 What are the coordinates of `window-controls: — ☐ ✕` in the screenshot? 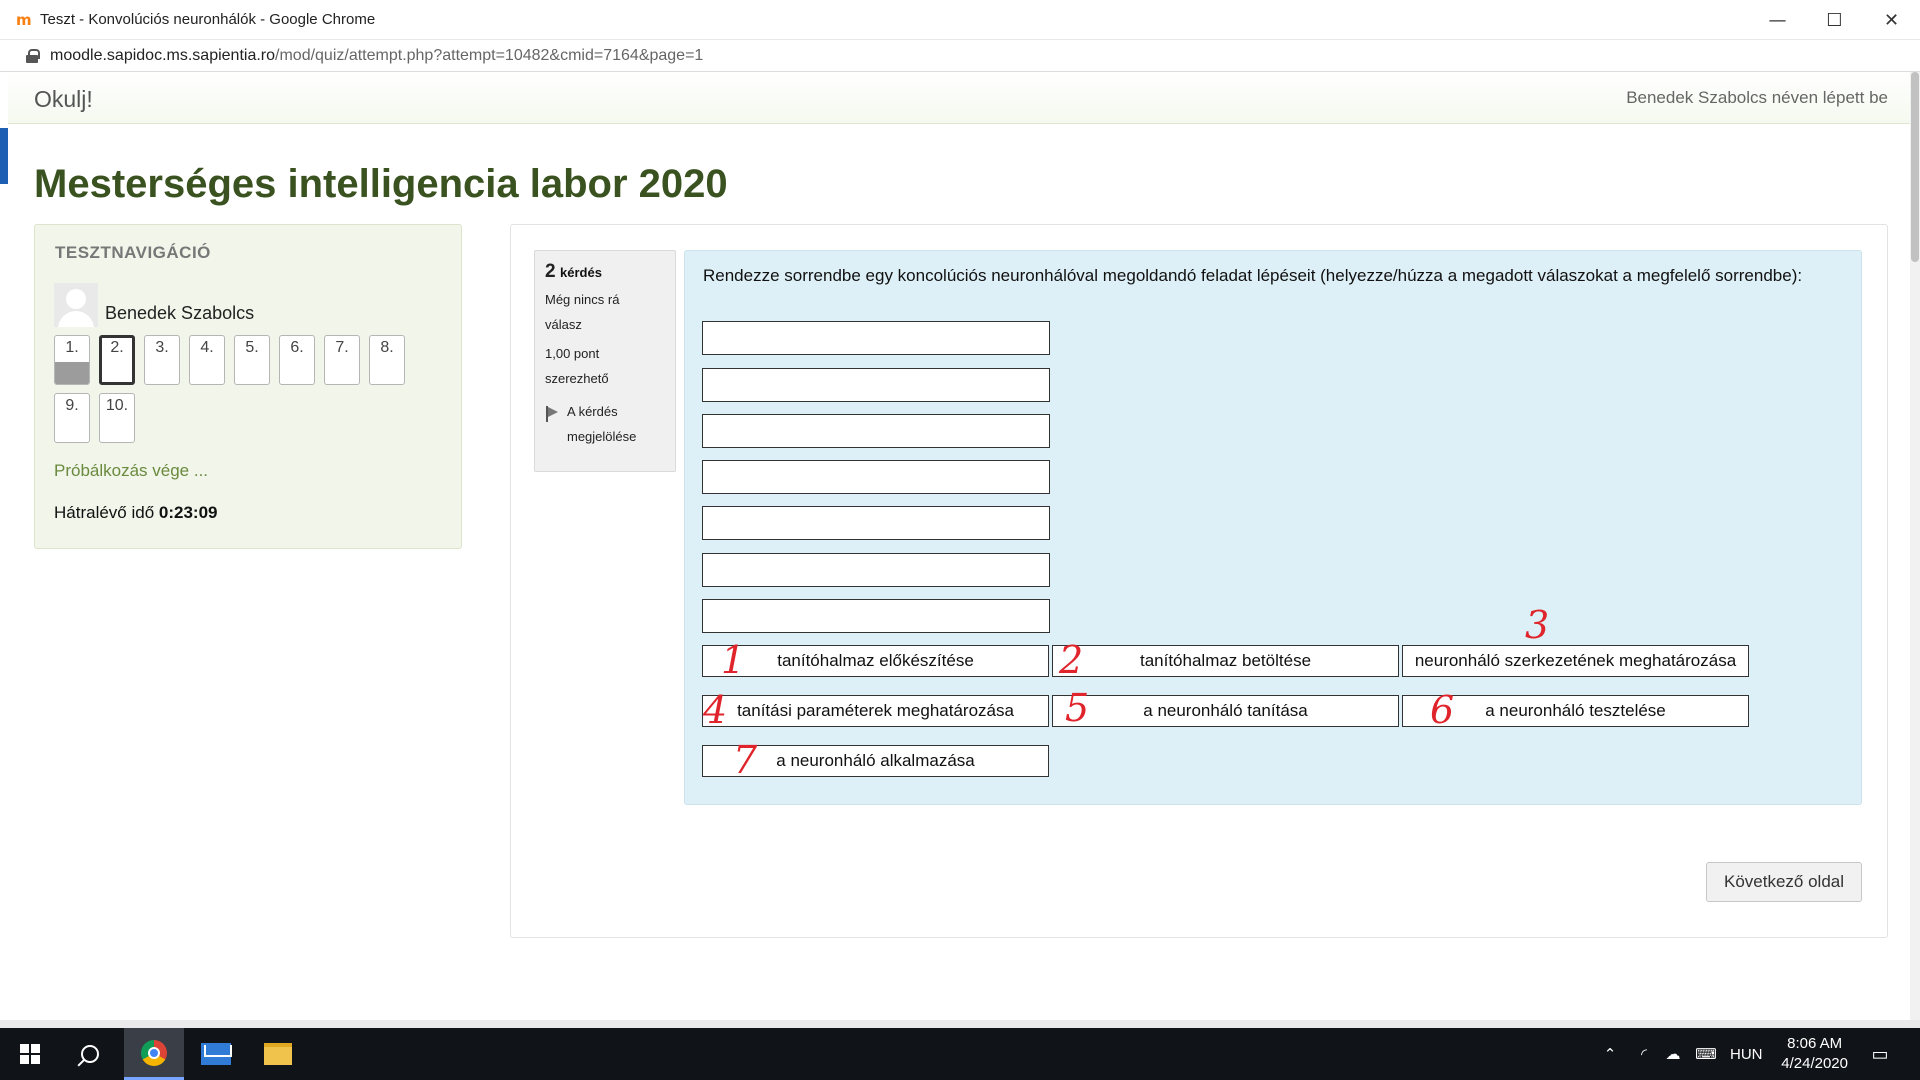 It's located at (1834, 20).